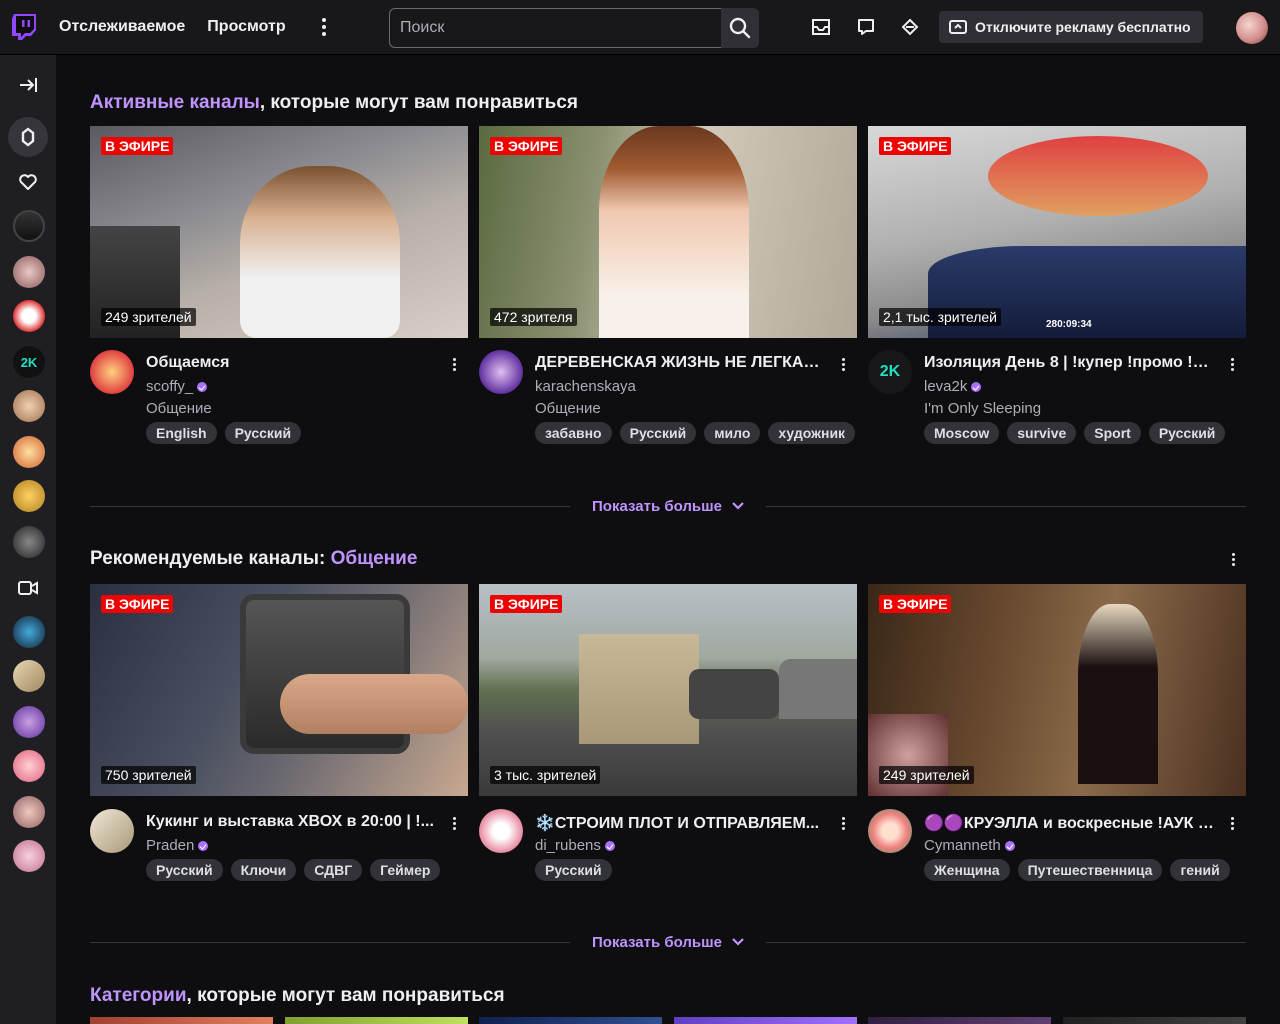 Image resolution: width=1280 pixels, height=1024 pixels. I want to click on section-more-icon, so click(1233, 559).